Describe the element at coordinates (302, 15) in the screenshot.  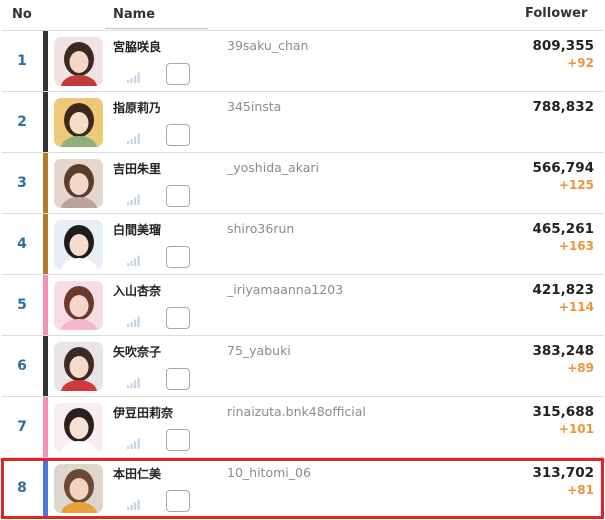
I see `table-header: No Name Follower` at that location.